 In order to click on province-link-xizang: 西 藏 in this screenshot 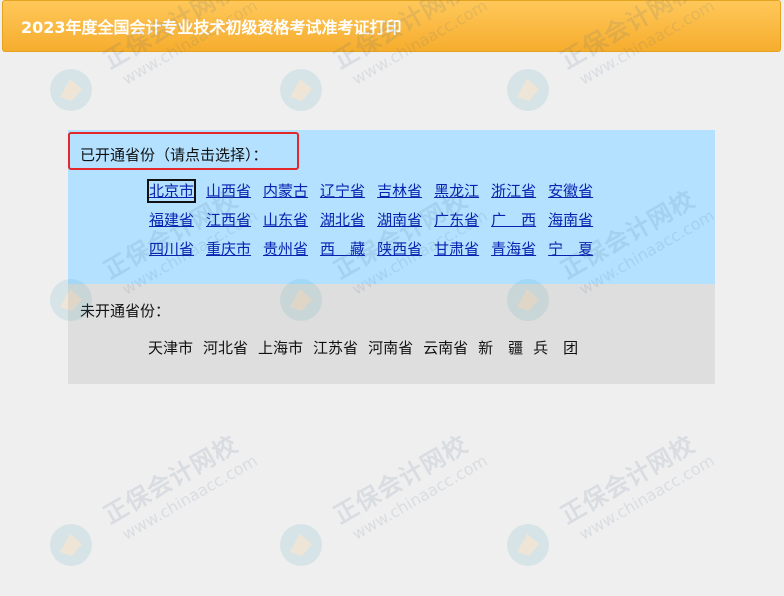, I will do `click(342, 249)`.